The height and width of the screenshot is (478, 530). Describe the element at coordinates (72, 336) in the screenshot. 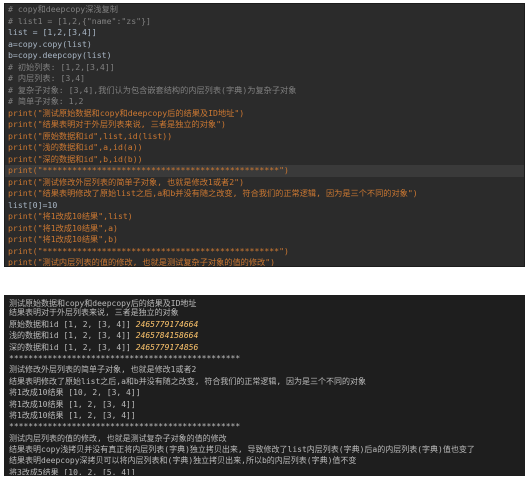

I see `console-line-text: 浅的数据和id [1, 2, [3, 4]]` at that location.